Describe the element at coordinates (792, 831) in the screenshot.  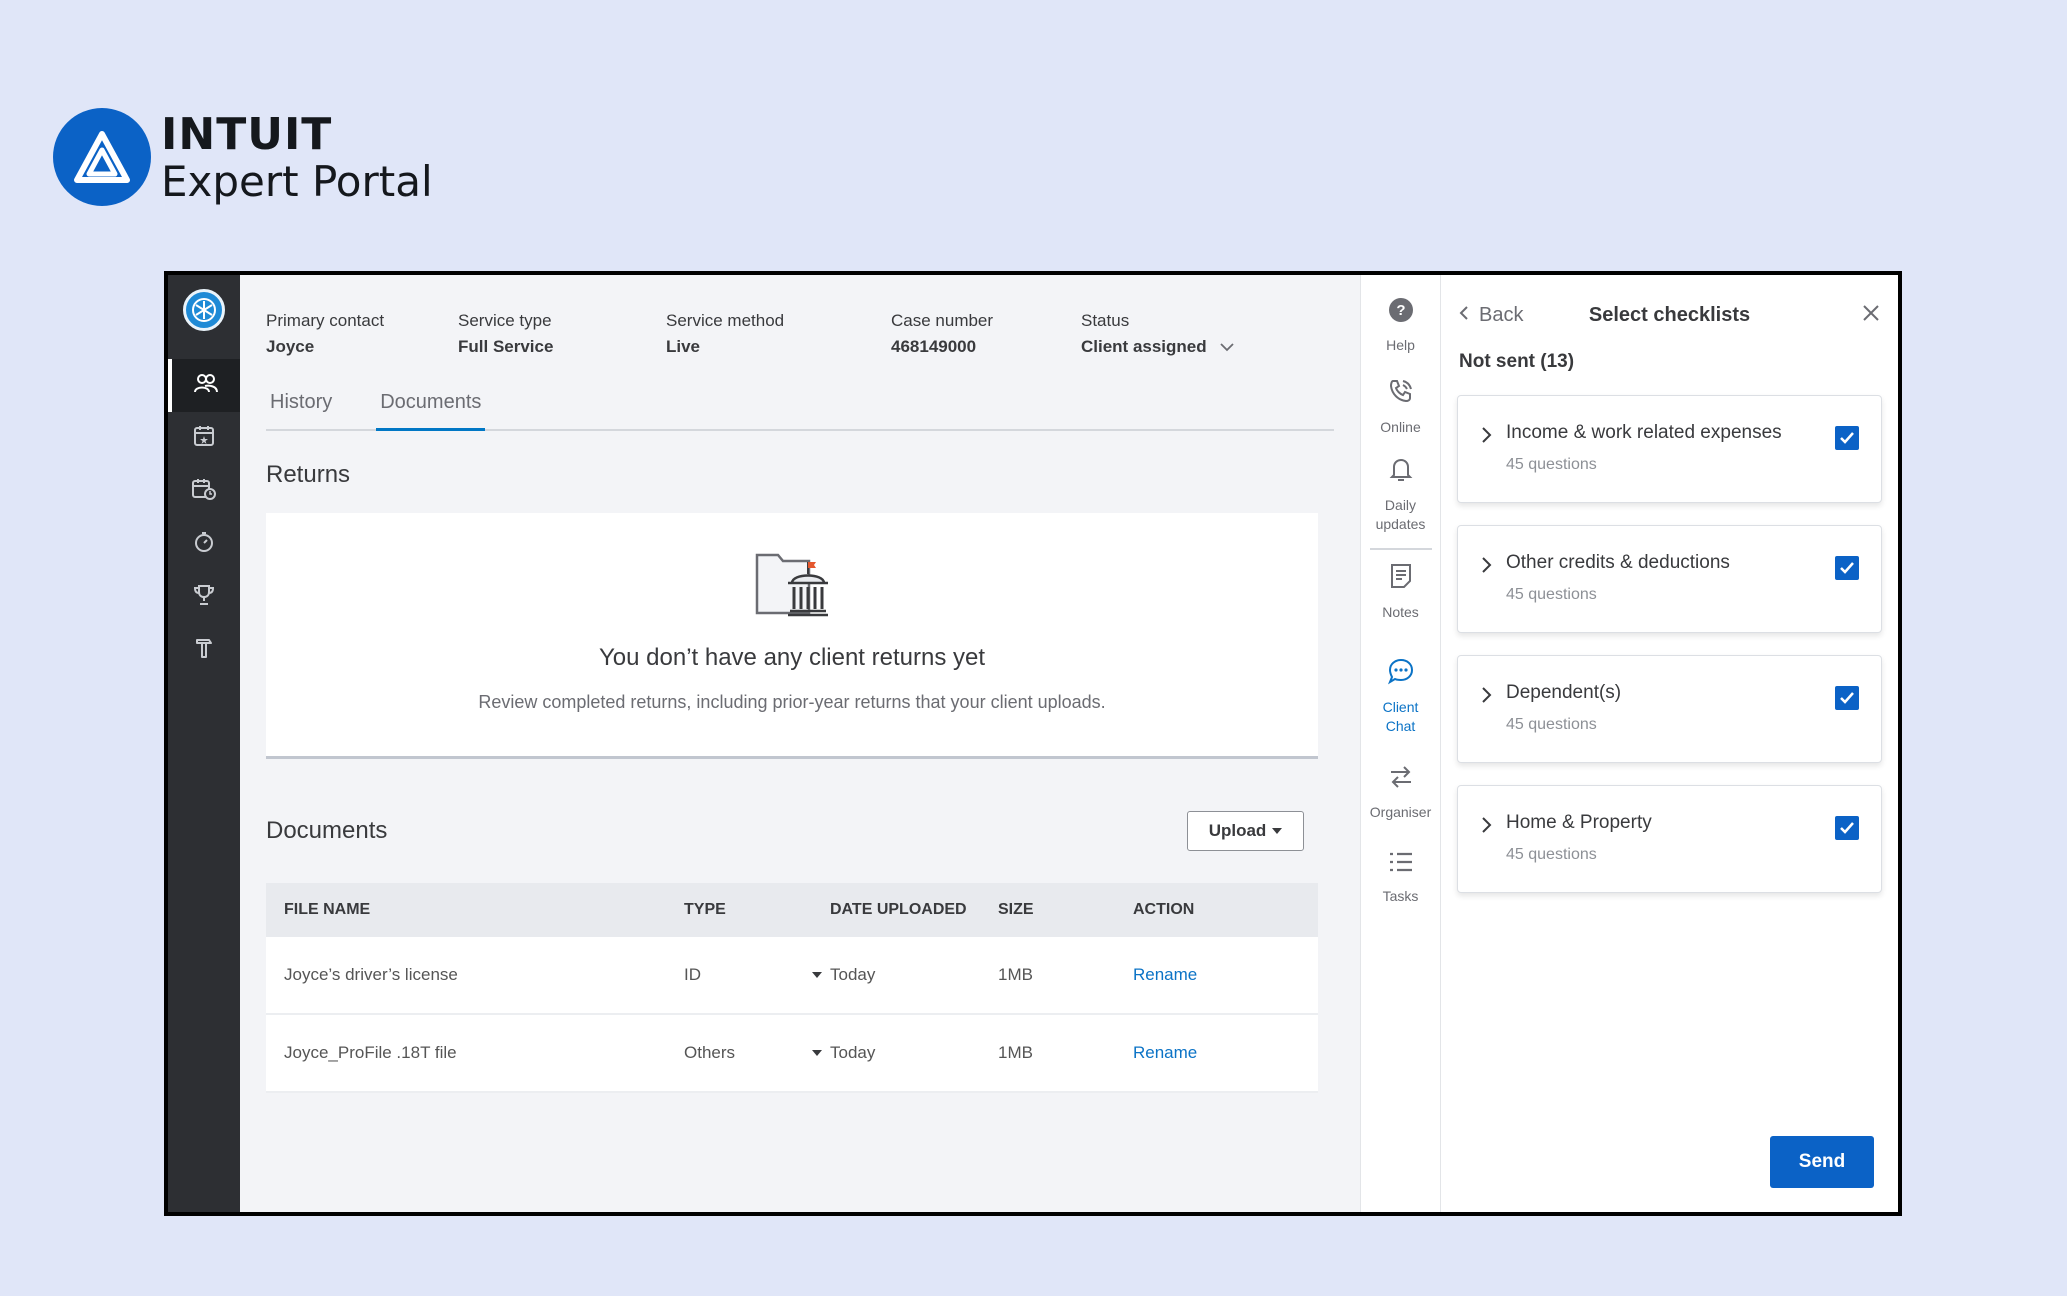
I see `documents-header: Documents Upload` at that location.